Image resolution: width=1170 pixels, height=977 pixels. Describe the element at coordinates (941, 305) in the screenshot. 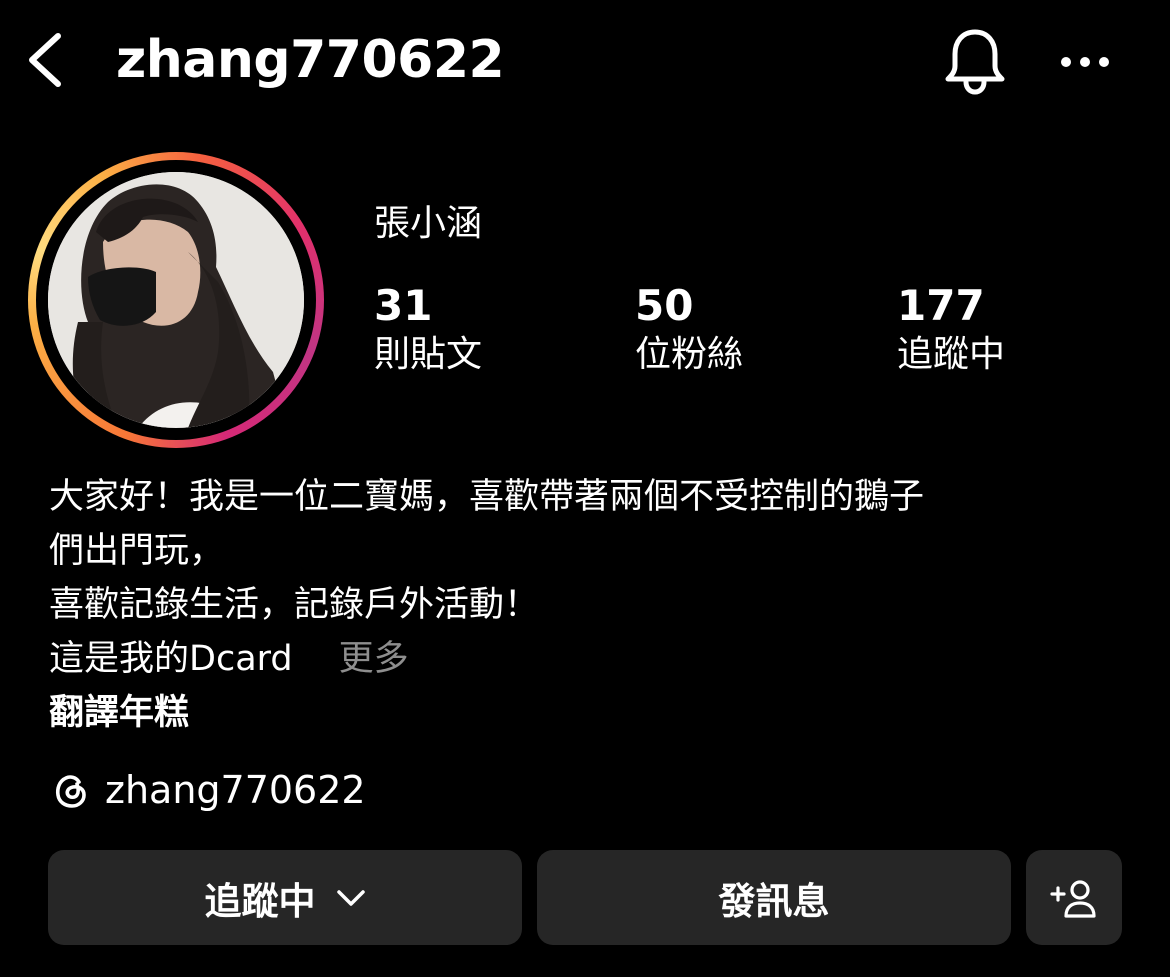

I see `following-count-number: 177` at that location.